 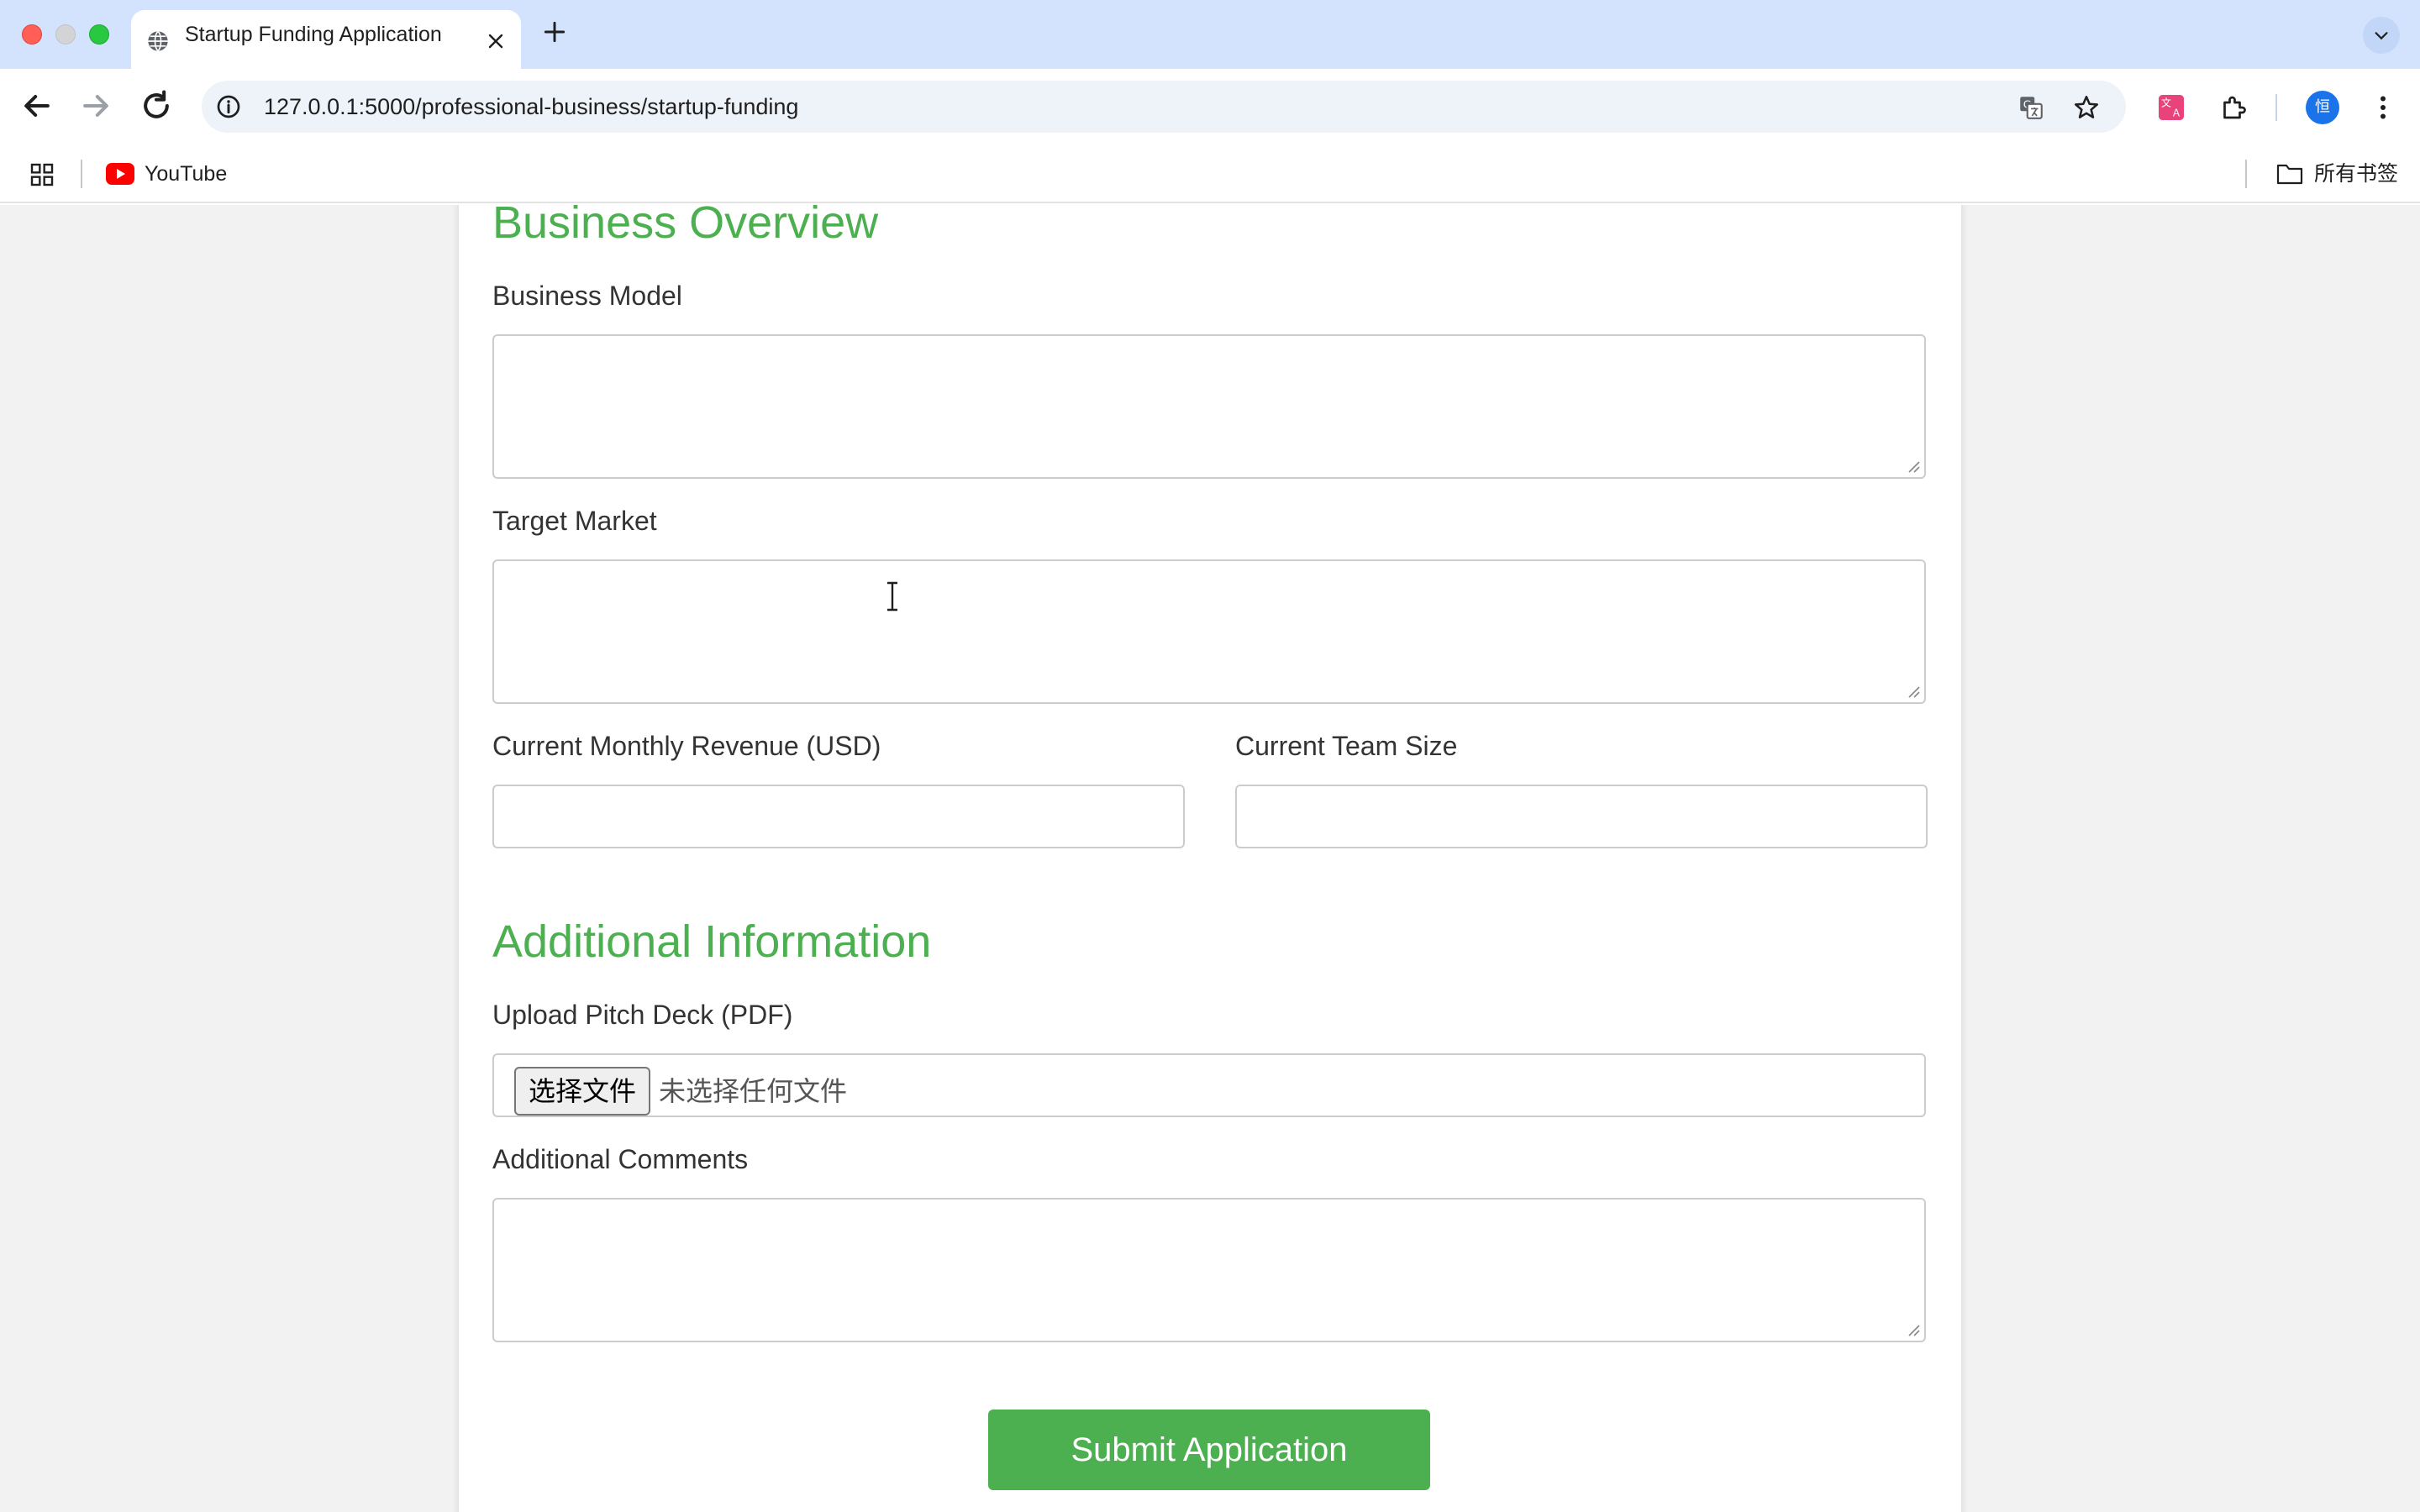 What do you see at coordinates (2289, 174) in the screenshot?
I see `folder-icon` at bounding box center [2289, 174].